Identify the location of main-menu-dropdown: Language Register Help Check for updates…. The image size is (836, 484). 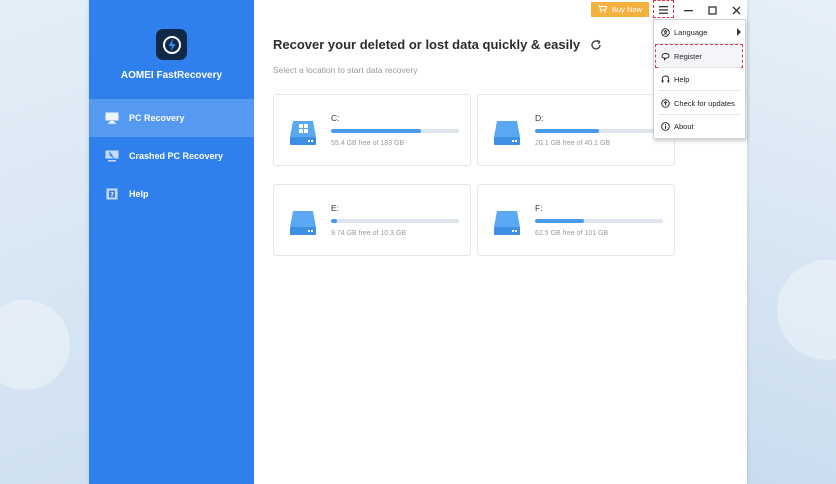
(699, 79).